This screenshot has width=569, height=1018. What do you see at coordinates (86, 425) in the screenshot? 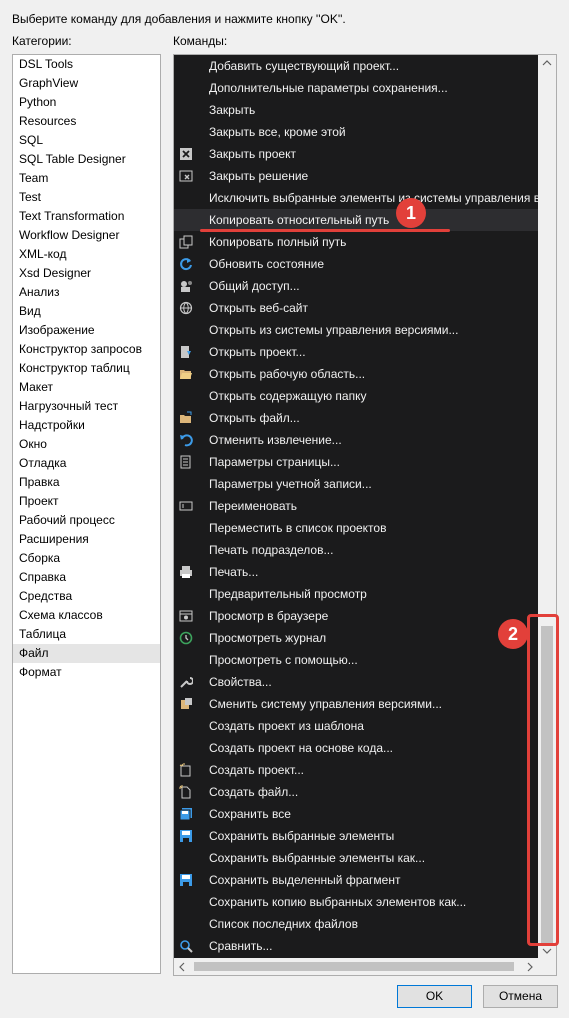
I see `category-item: Надстройки` at bounding box center [86, 425].